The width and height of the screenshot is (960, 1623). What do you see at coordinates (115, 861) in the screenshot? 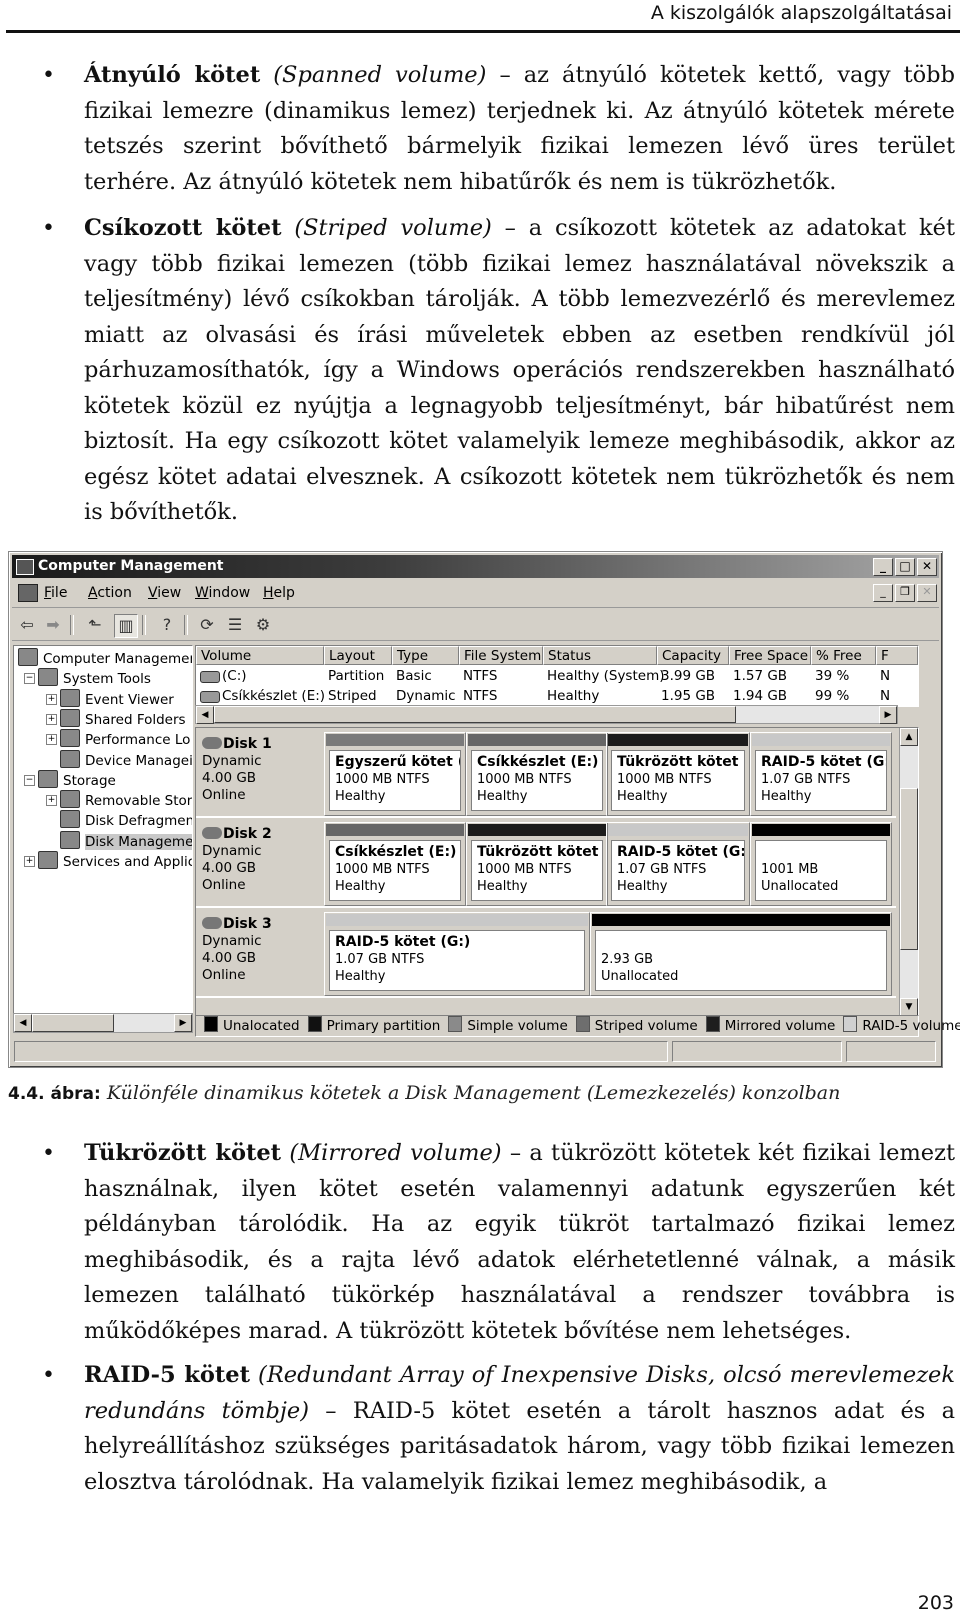
I see `tree-item: Services and Applic.` at bounding box center [115, 861].